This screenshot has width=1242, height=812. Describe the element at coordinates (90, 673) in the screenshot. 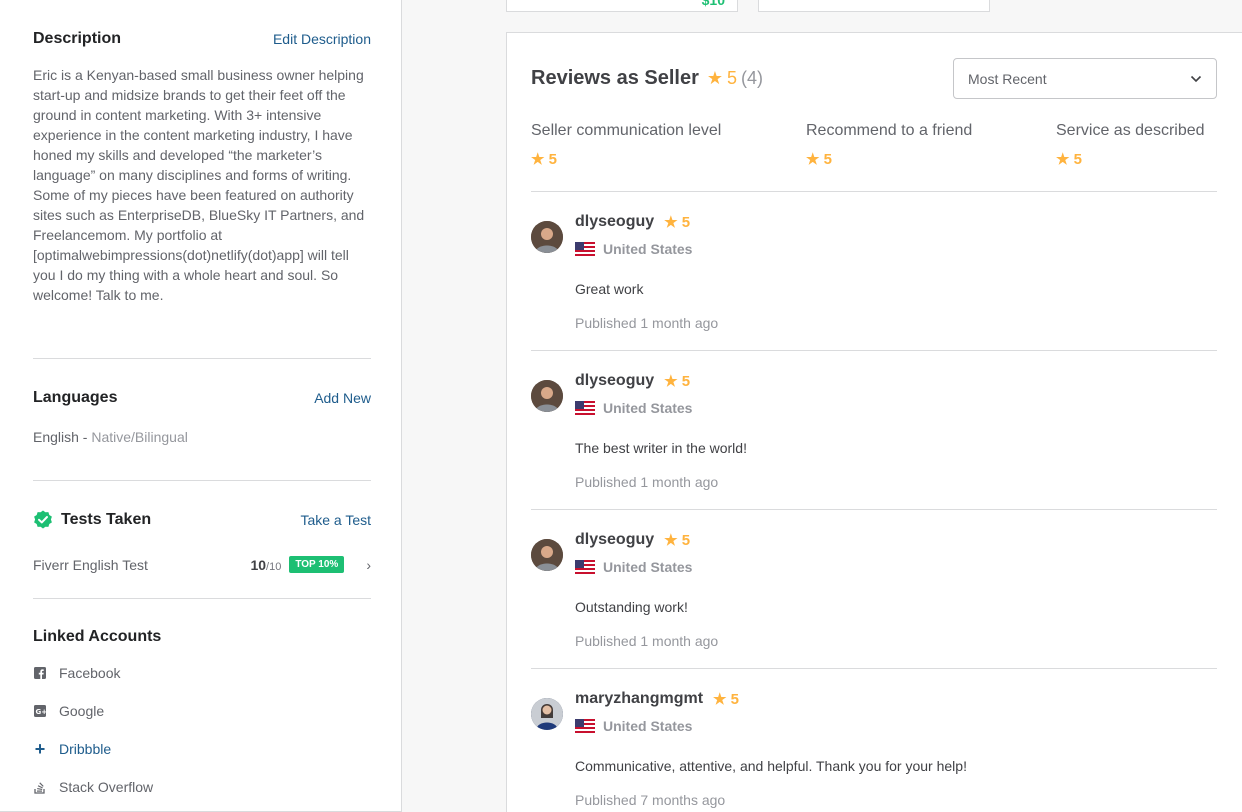

I see `linked-account-label: Facebook` at that location.